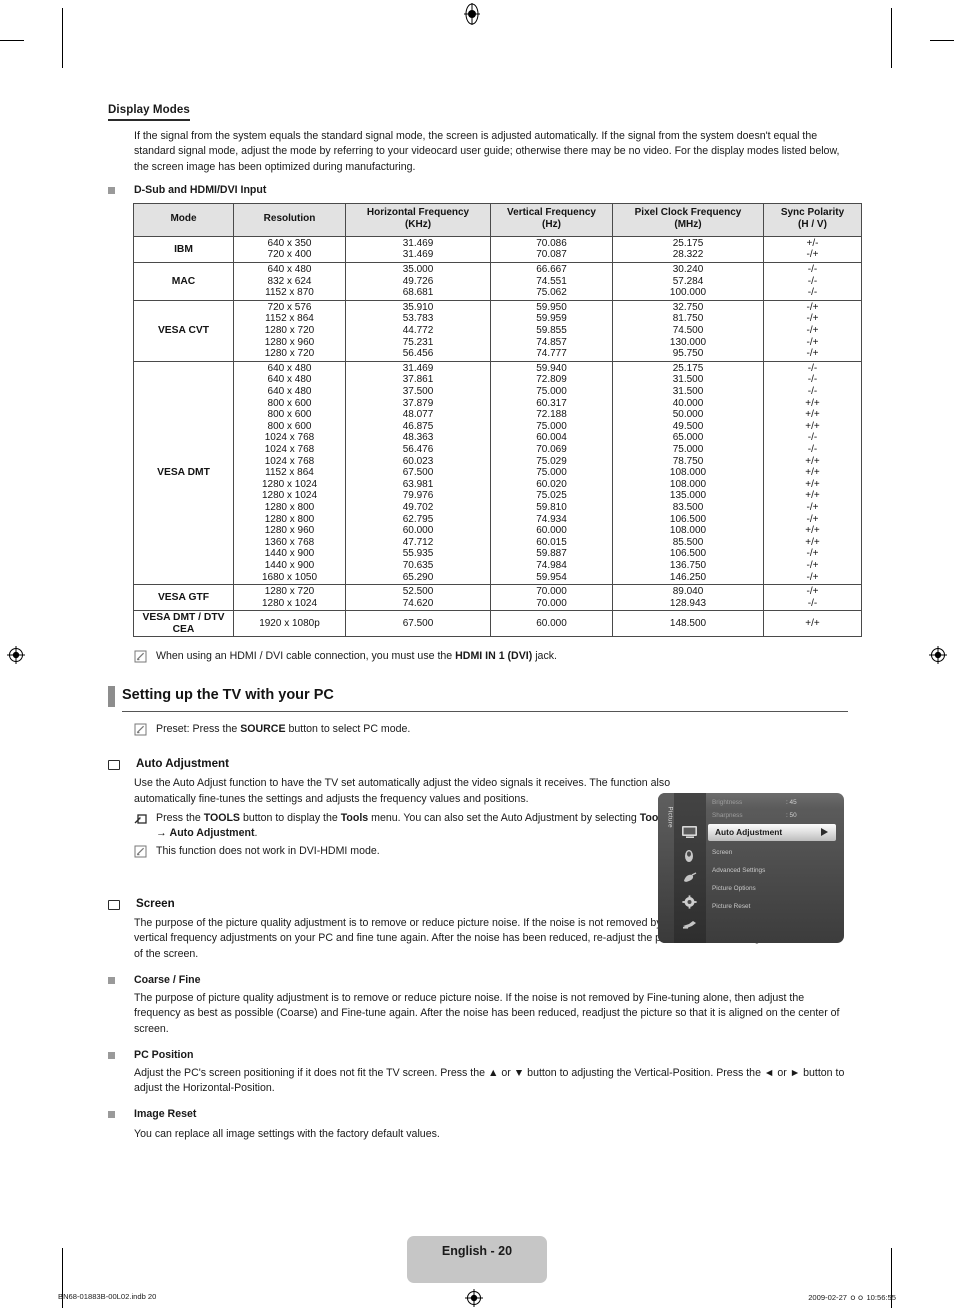 Image resolution: width=954 pixels, height=1315 pixels. I want to click on table-cell-pixel-clock: 25.175 28.322, so click(688, 249).